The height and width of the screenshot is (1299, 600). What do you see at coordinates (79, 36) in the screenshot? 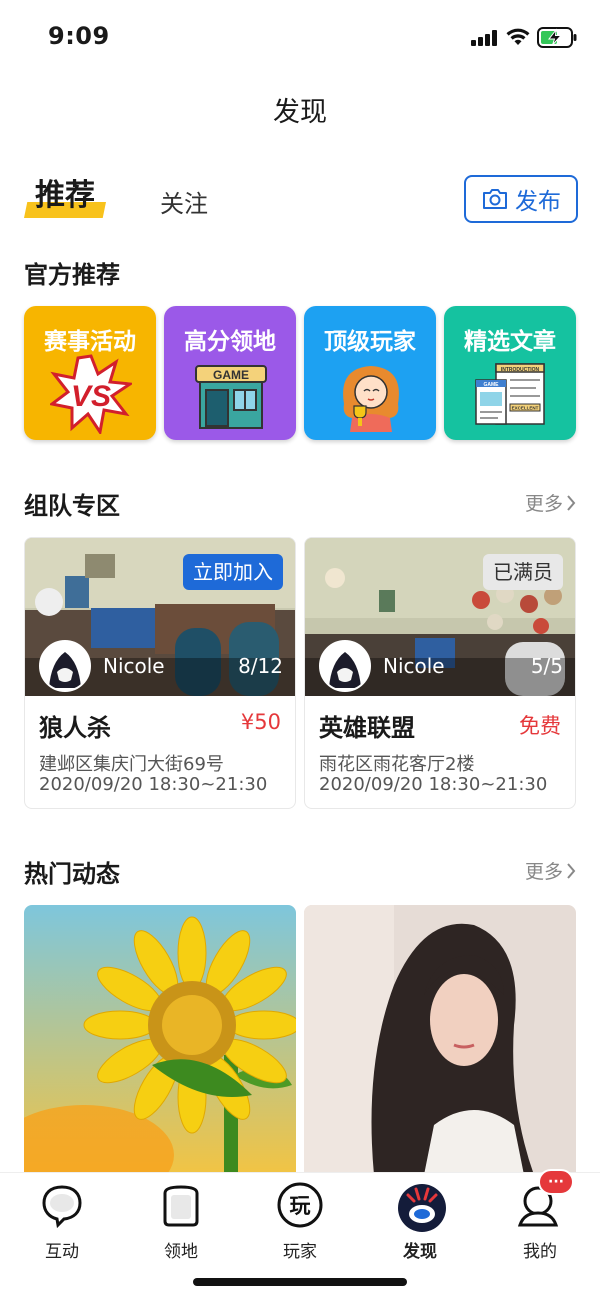
I see `status-time: 9:09` at bounding box center [79, 36].